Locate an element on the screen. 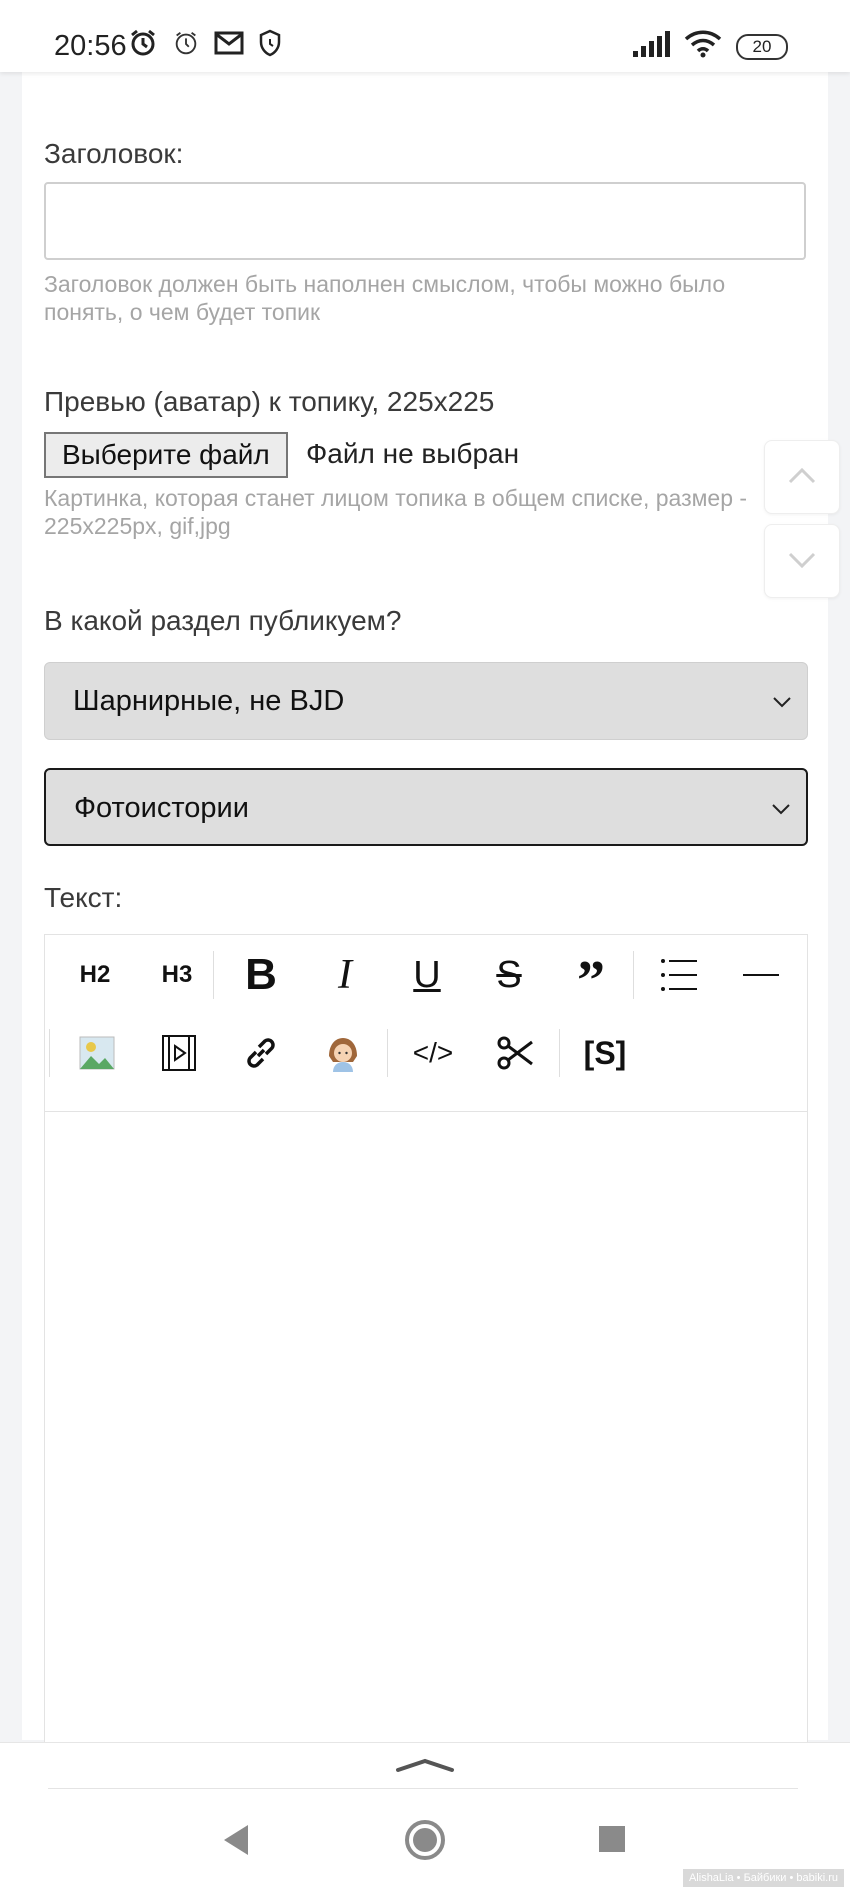 This screenshot has height=1890, width=850. scroll-up-button is located at coordinates (802, 477).